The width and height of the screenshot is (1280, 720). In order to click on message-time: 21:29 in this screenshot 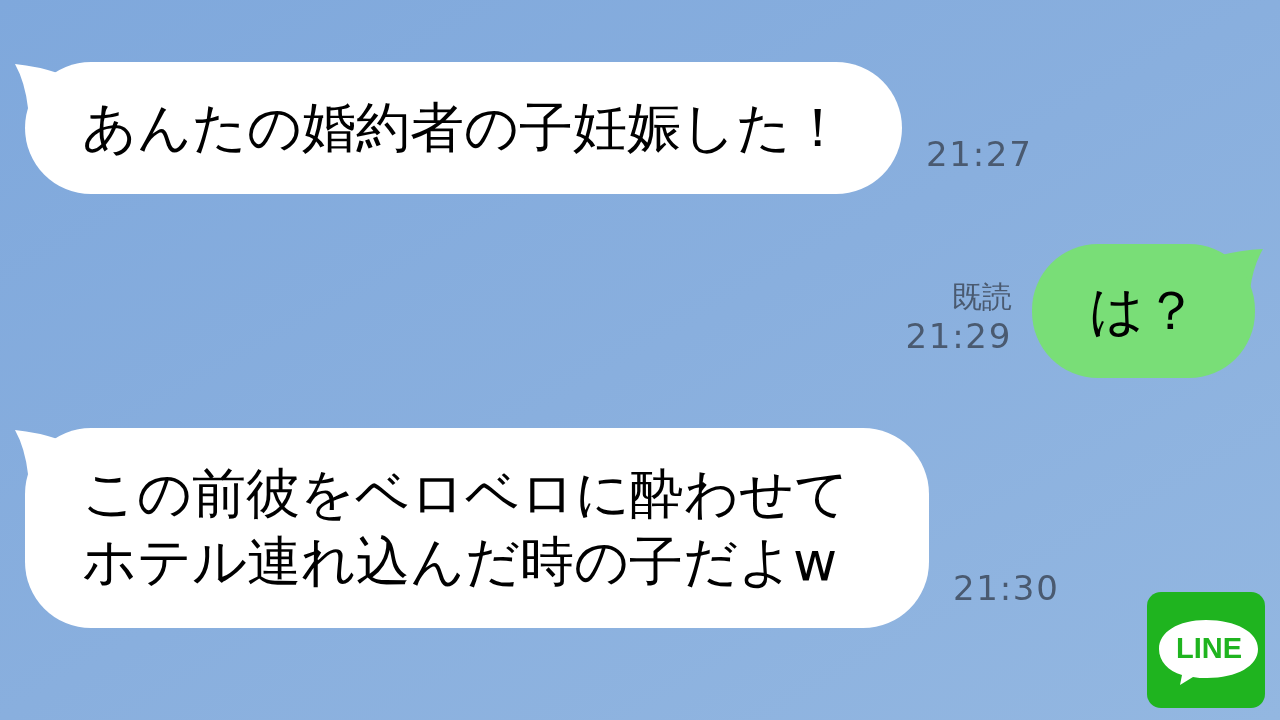, I will do `click(958, 336)`.